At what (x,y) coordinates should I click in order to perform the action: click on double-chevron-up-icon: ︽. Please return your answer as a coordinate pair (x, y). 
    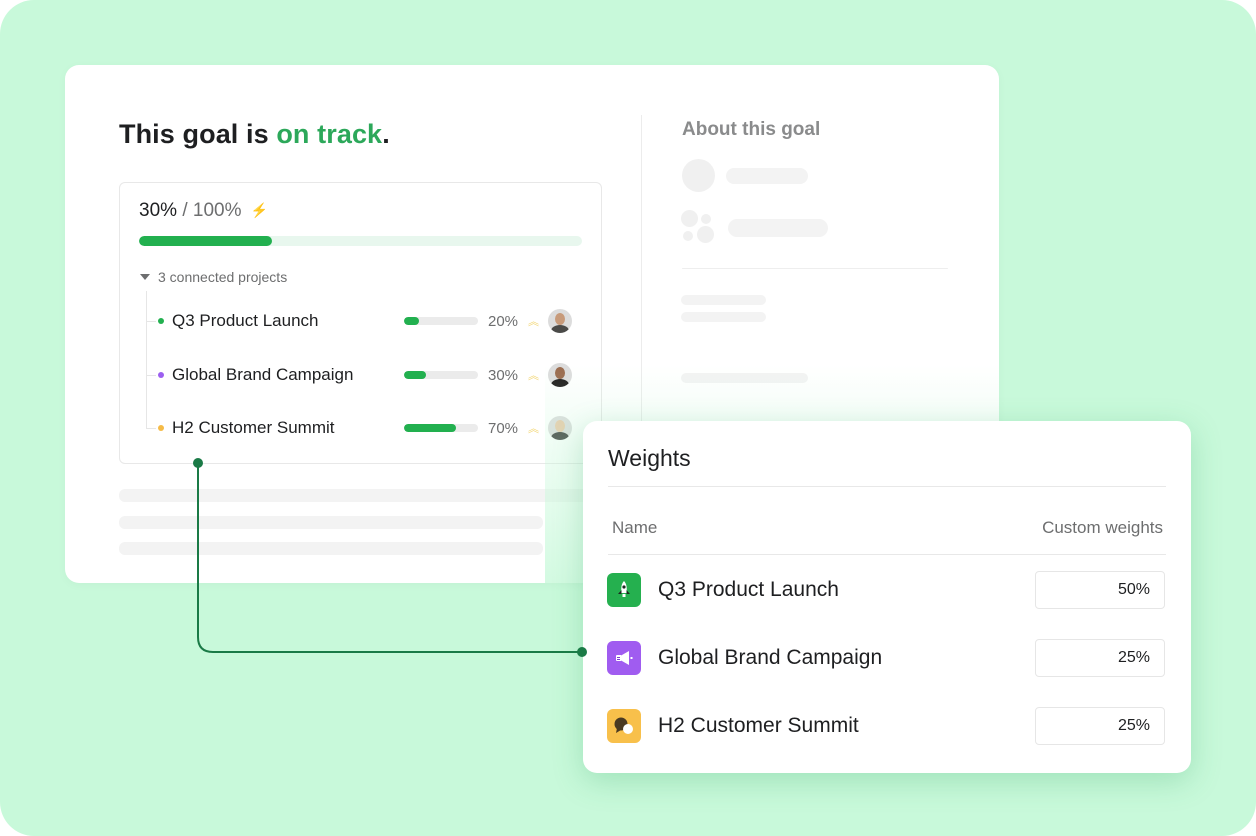
    Looking at the image, I should click on (533, 322).